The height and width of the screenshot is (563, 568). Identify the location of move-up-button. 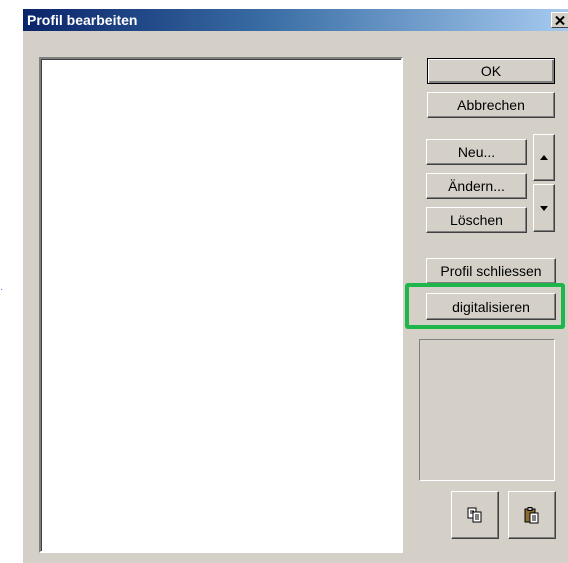
(544, 157).